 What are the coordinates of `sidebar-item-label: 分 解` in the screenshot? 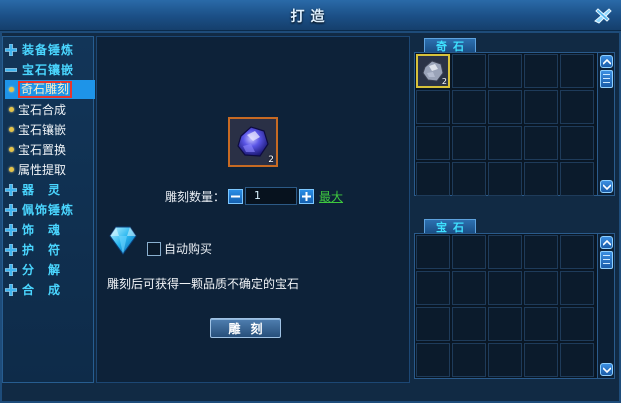 It's located at (42, 270).